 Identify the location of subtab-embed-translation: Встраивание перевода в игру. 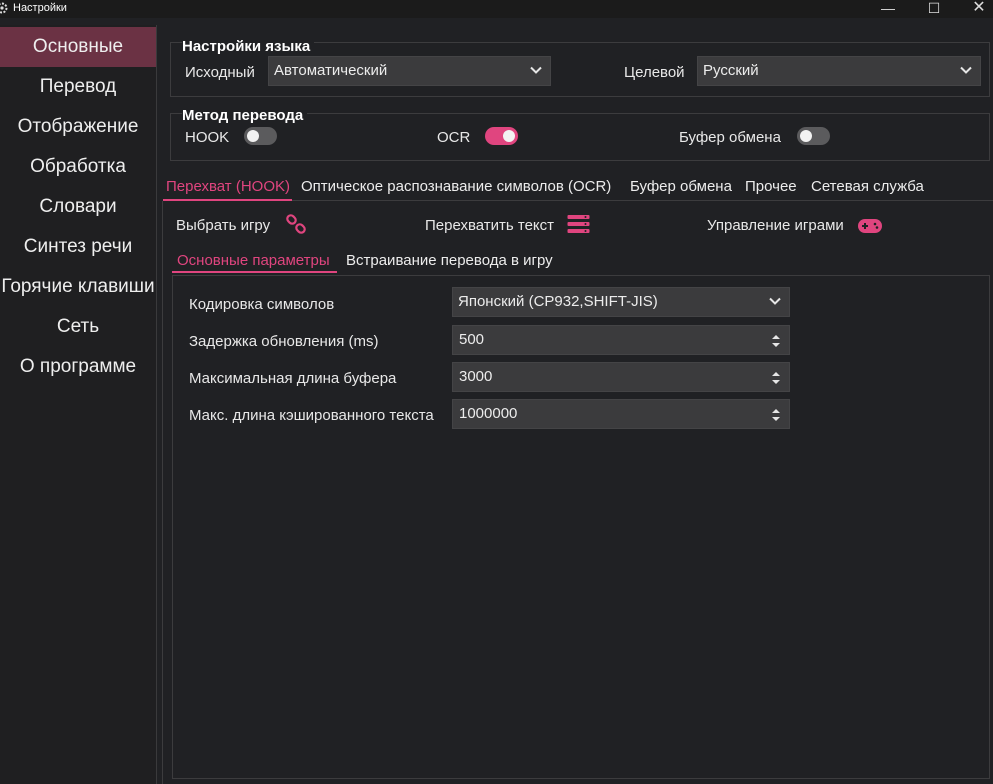
(449, 261).